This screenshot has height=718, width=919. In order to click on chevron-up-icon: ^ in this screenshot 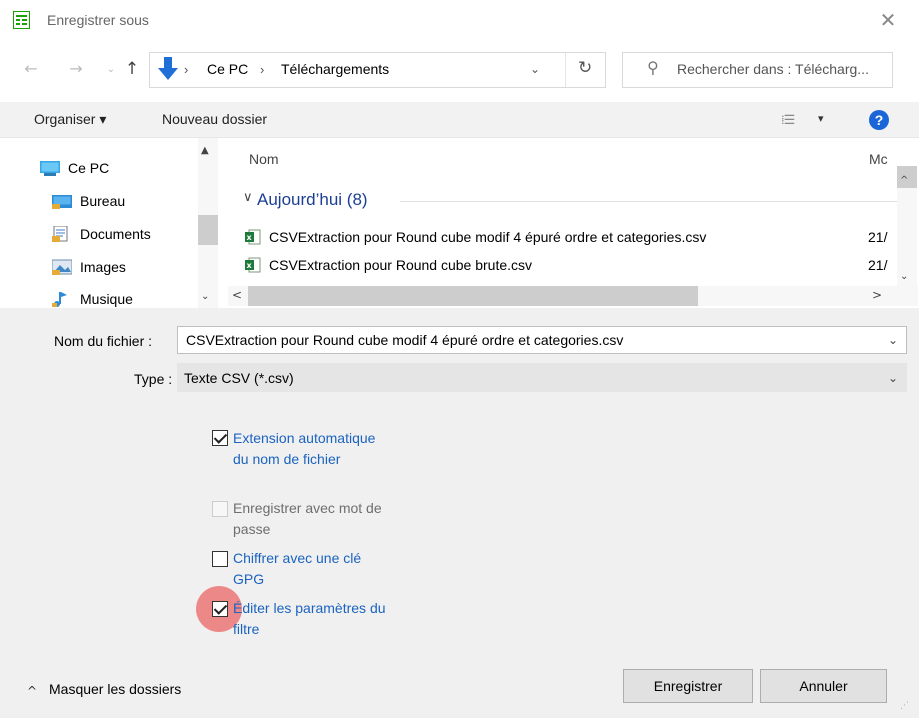, I will do `click(32, 691)`.